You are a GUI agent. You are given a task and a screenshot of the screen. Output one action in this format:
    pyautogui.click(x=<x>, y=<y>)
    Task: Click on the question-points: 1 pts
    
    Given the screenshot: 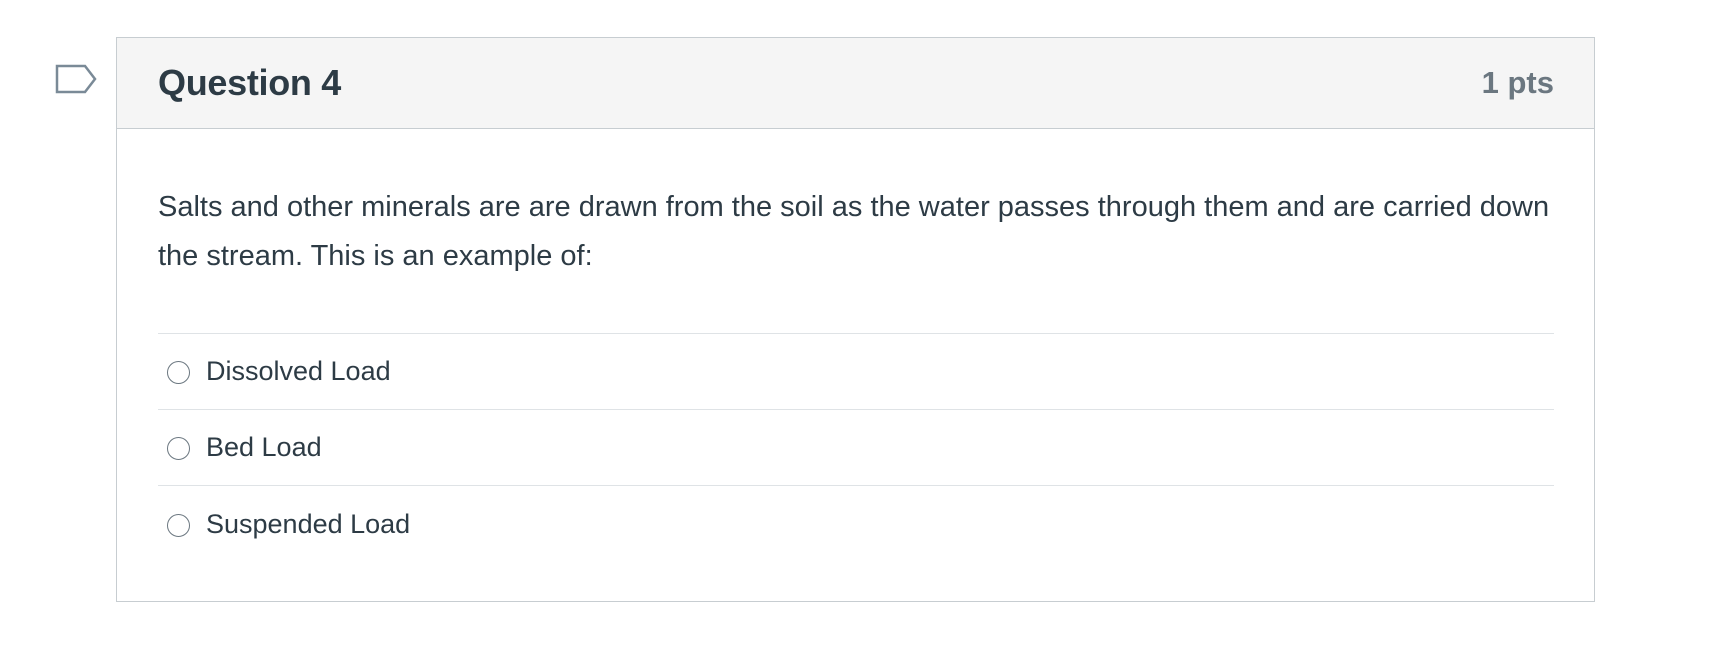 What is the action you would take?
    pyautogui.click(x=1517, y=82)
    